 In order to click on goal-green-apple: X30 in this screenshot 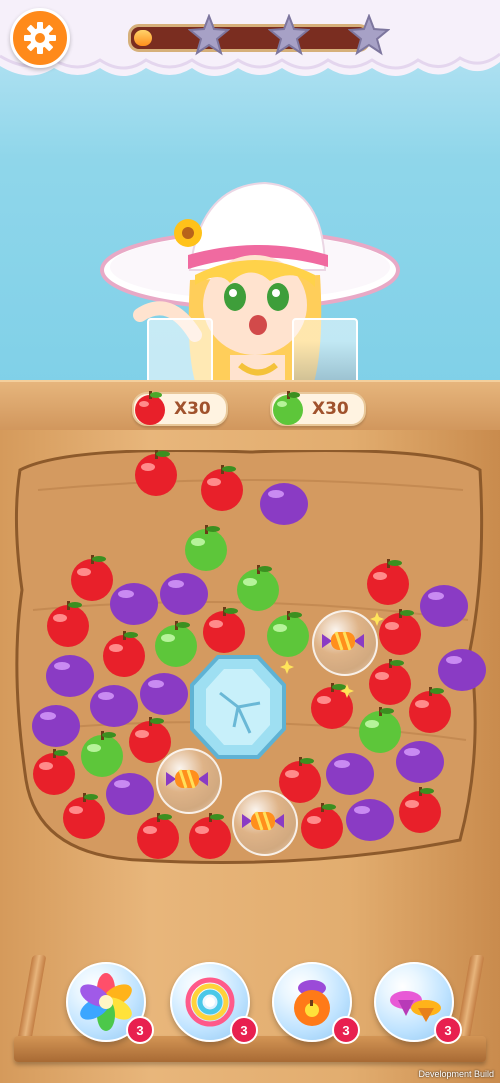, I will do `click(318, 408)`.